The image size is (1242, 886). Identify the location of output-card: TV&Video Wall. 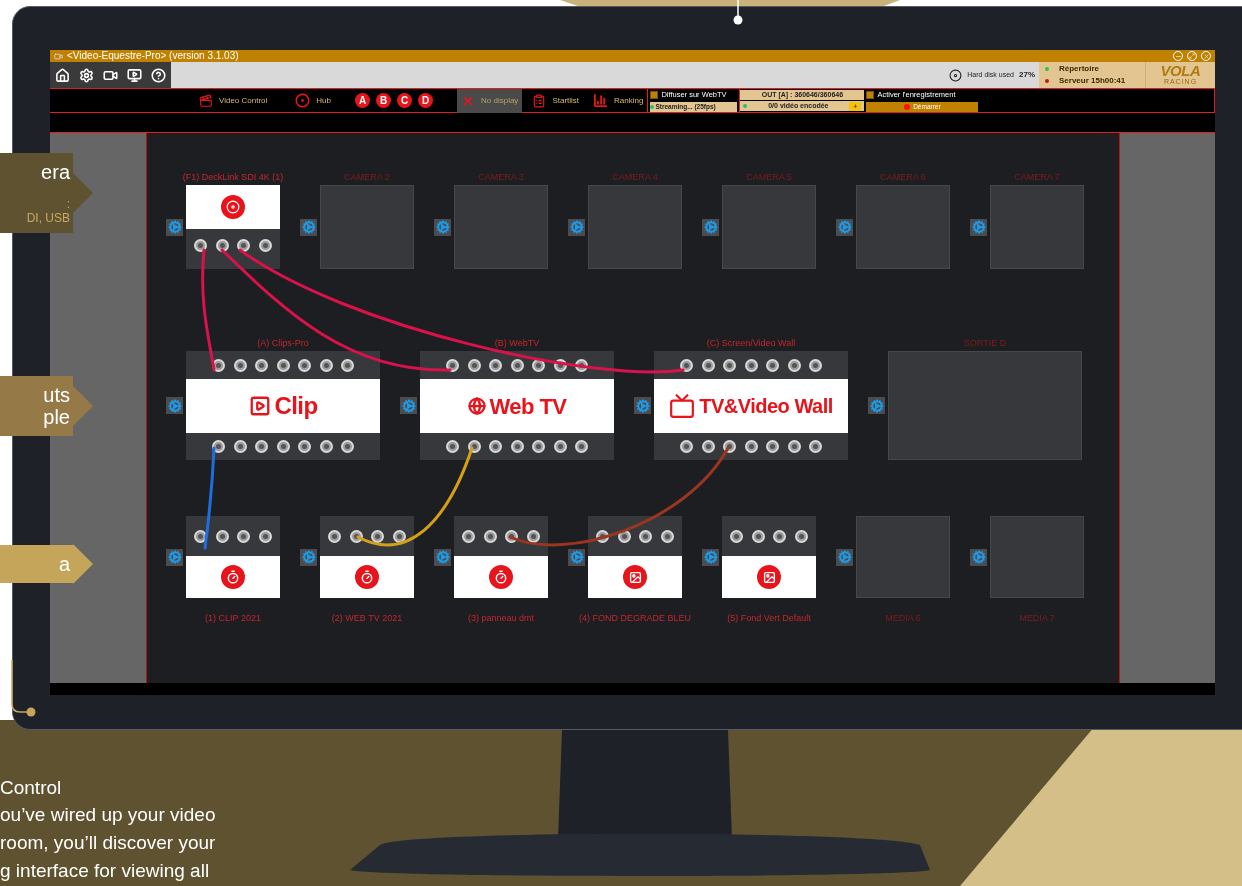
(751, 405).